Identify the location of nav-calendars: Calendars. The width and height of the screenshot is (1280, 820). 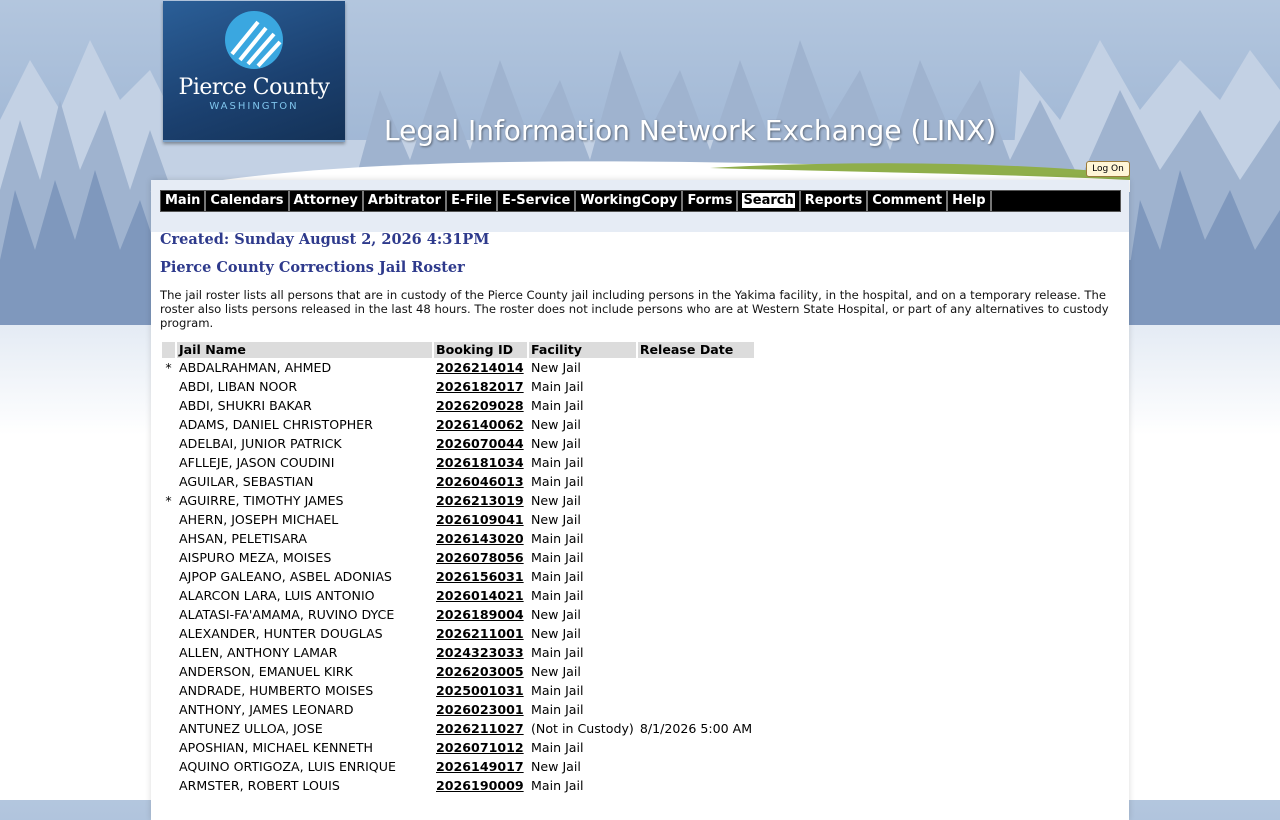
(248, 201).